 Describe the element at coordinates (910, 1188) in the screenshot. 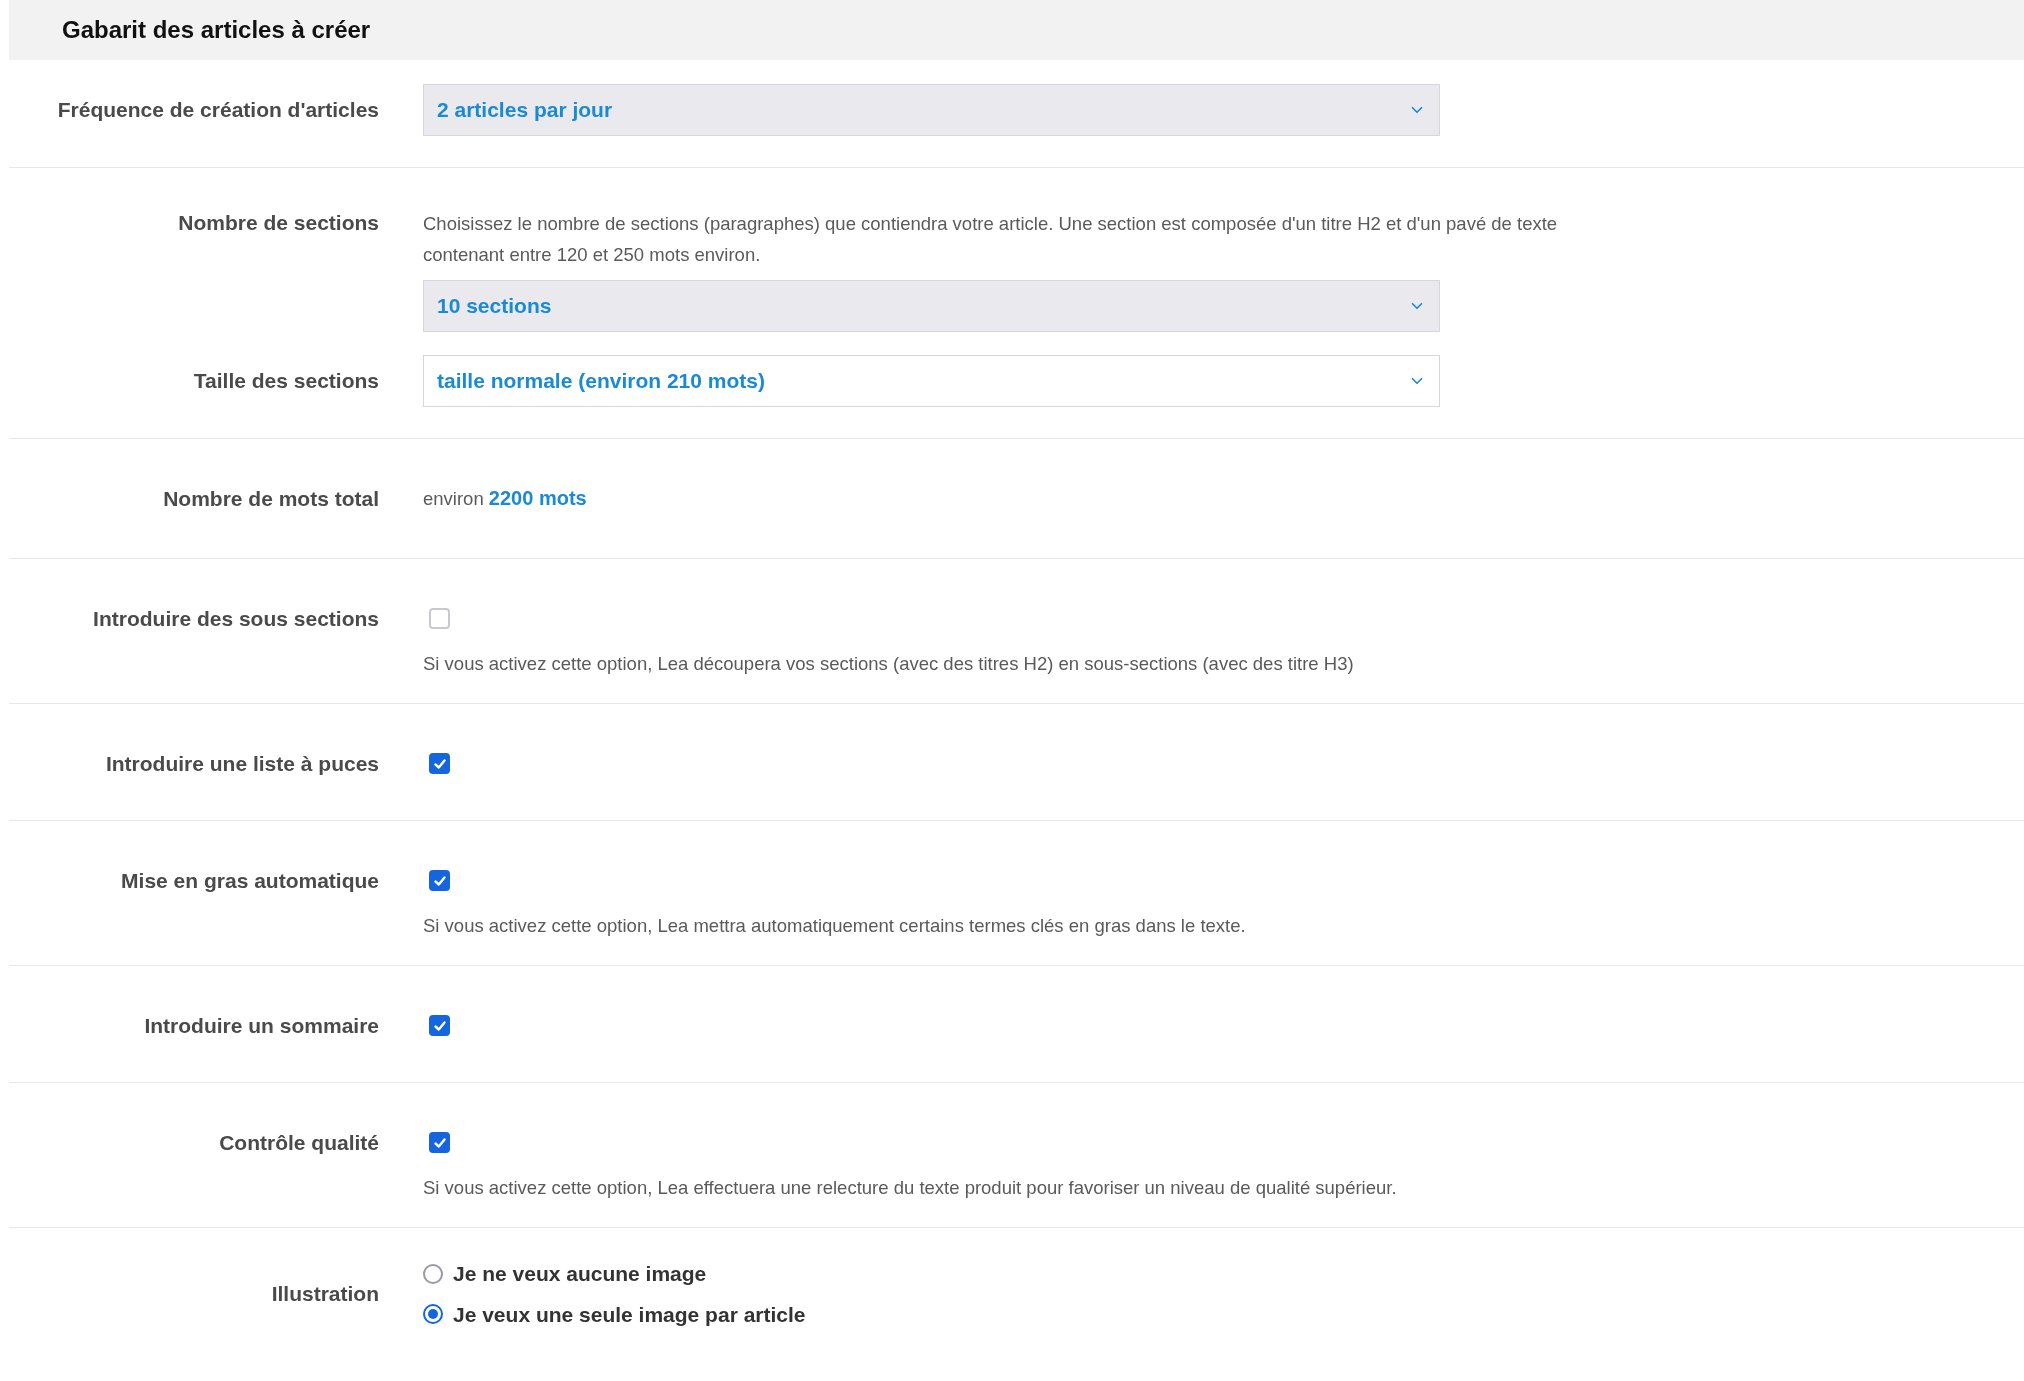

I see `field-description: Si vous activez cette option, Lea effectuera une relecture du texte produit pour favoriser un niveau de qualité supérieur.` at that location.